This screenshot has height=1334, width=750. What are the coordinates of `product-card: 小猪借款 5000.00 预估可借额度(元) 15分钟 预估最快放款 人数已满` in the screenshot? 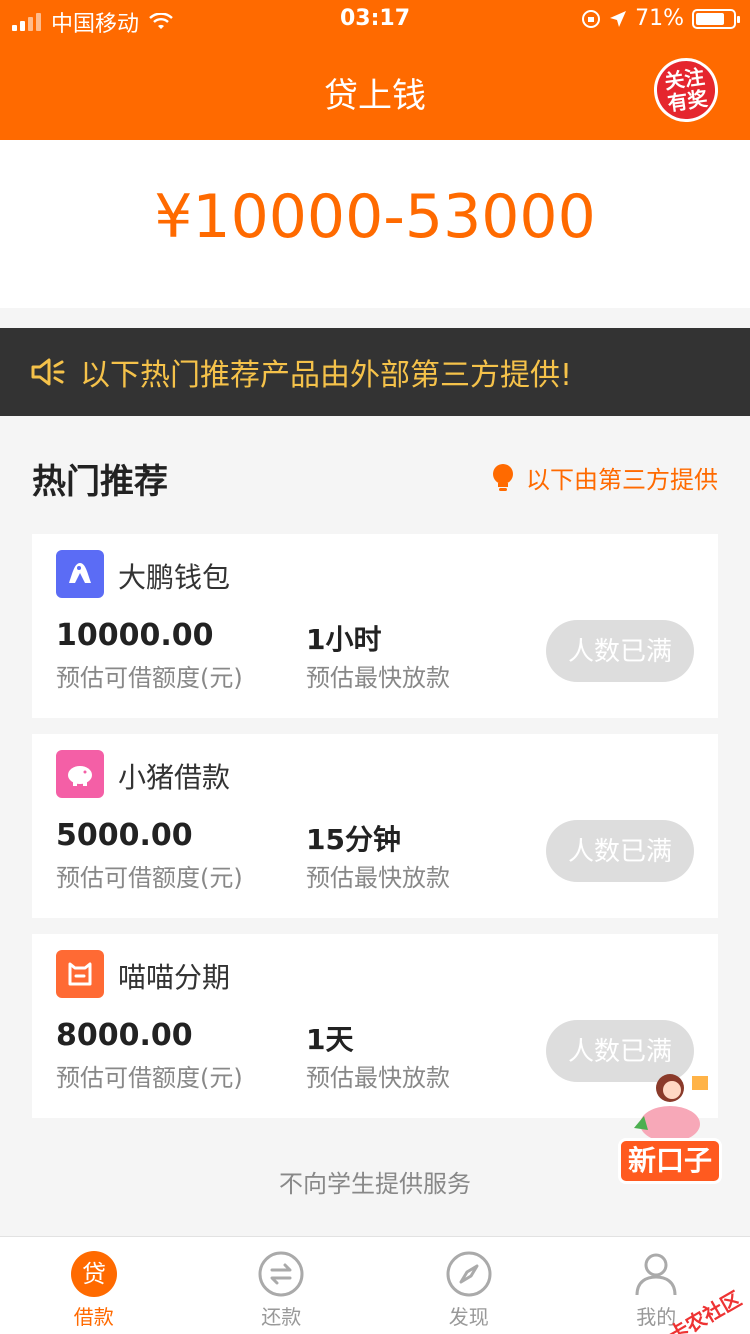 It's located at (375, 826).